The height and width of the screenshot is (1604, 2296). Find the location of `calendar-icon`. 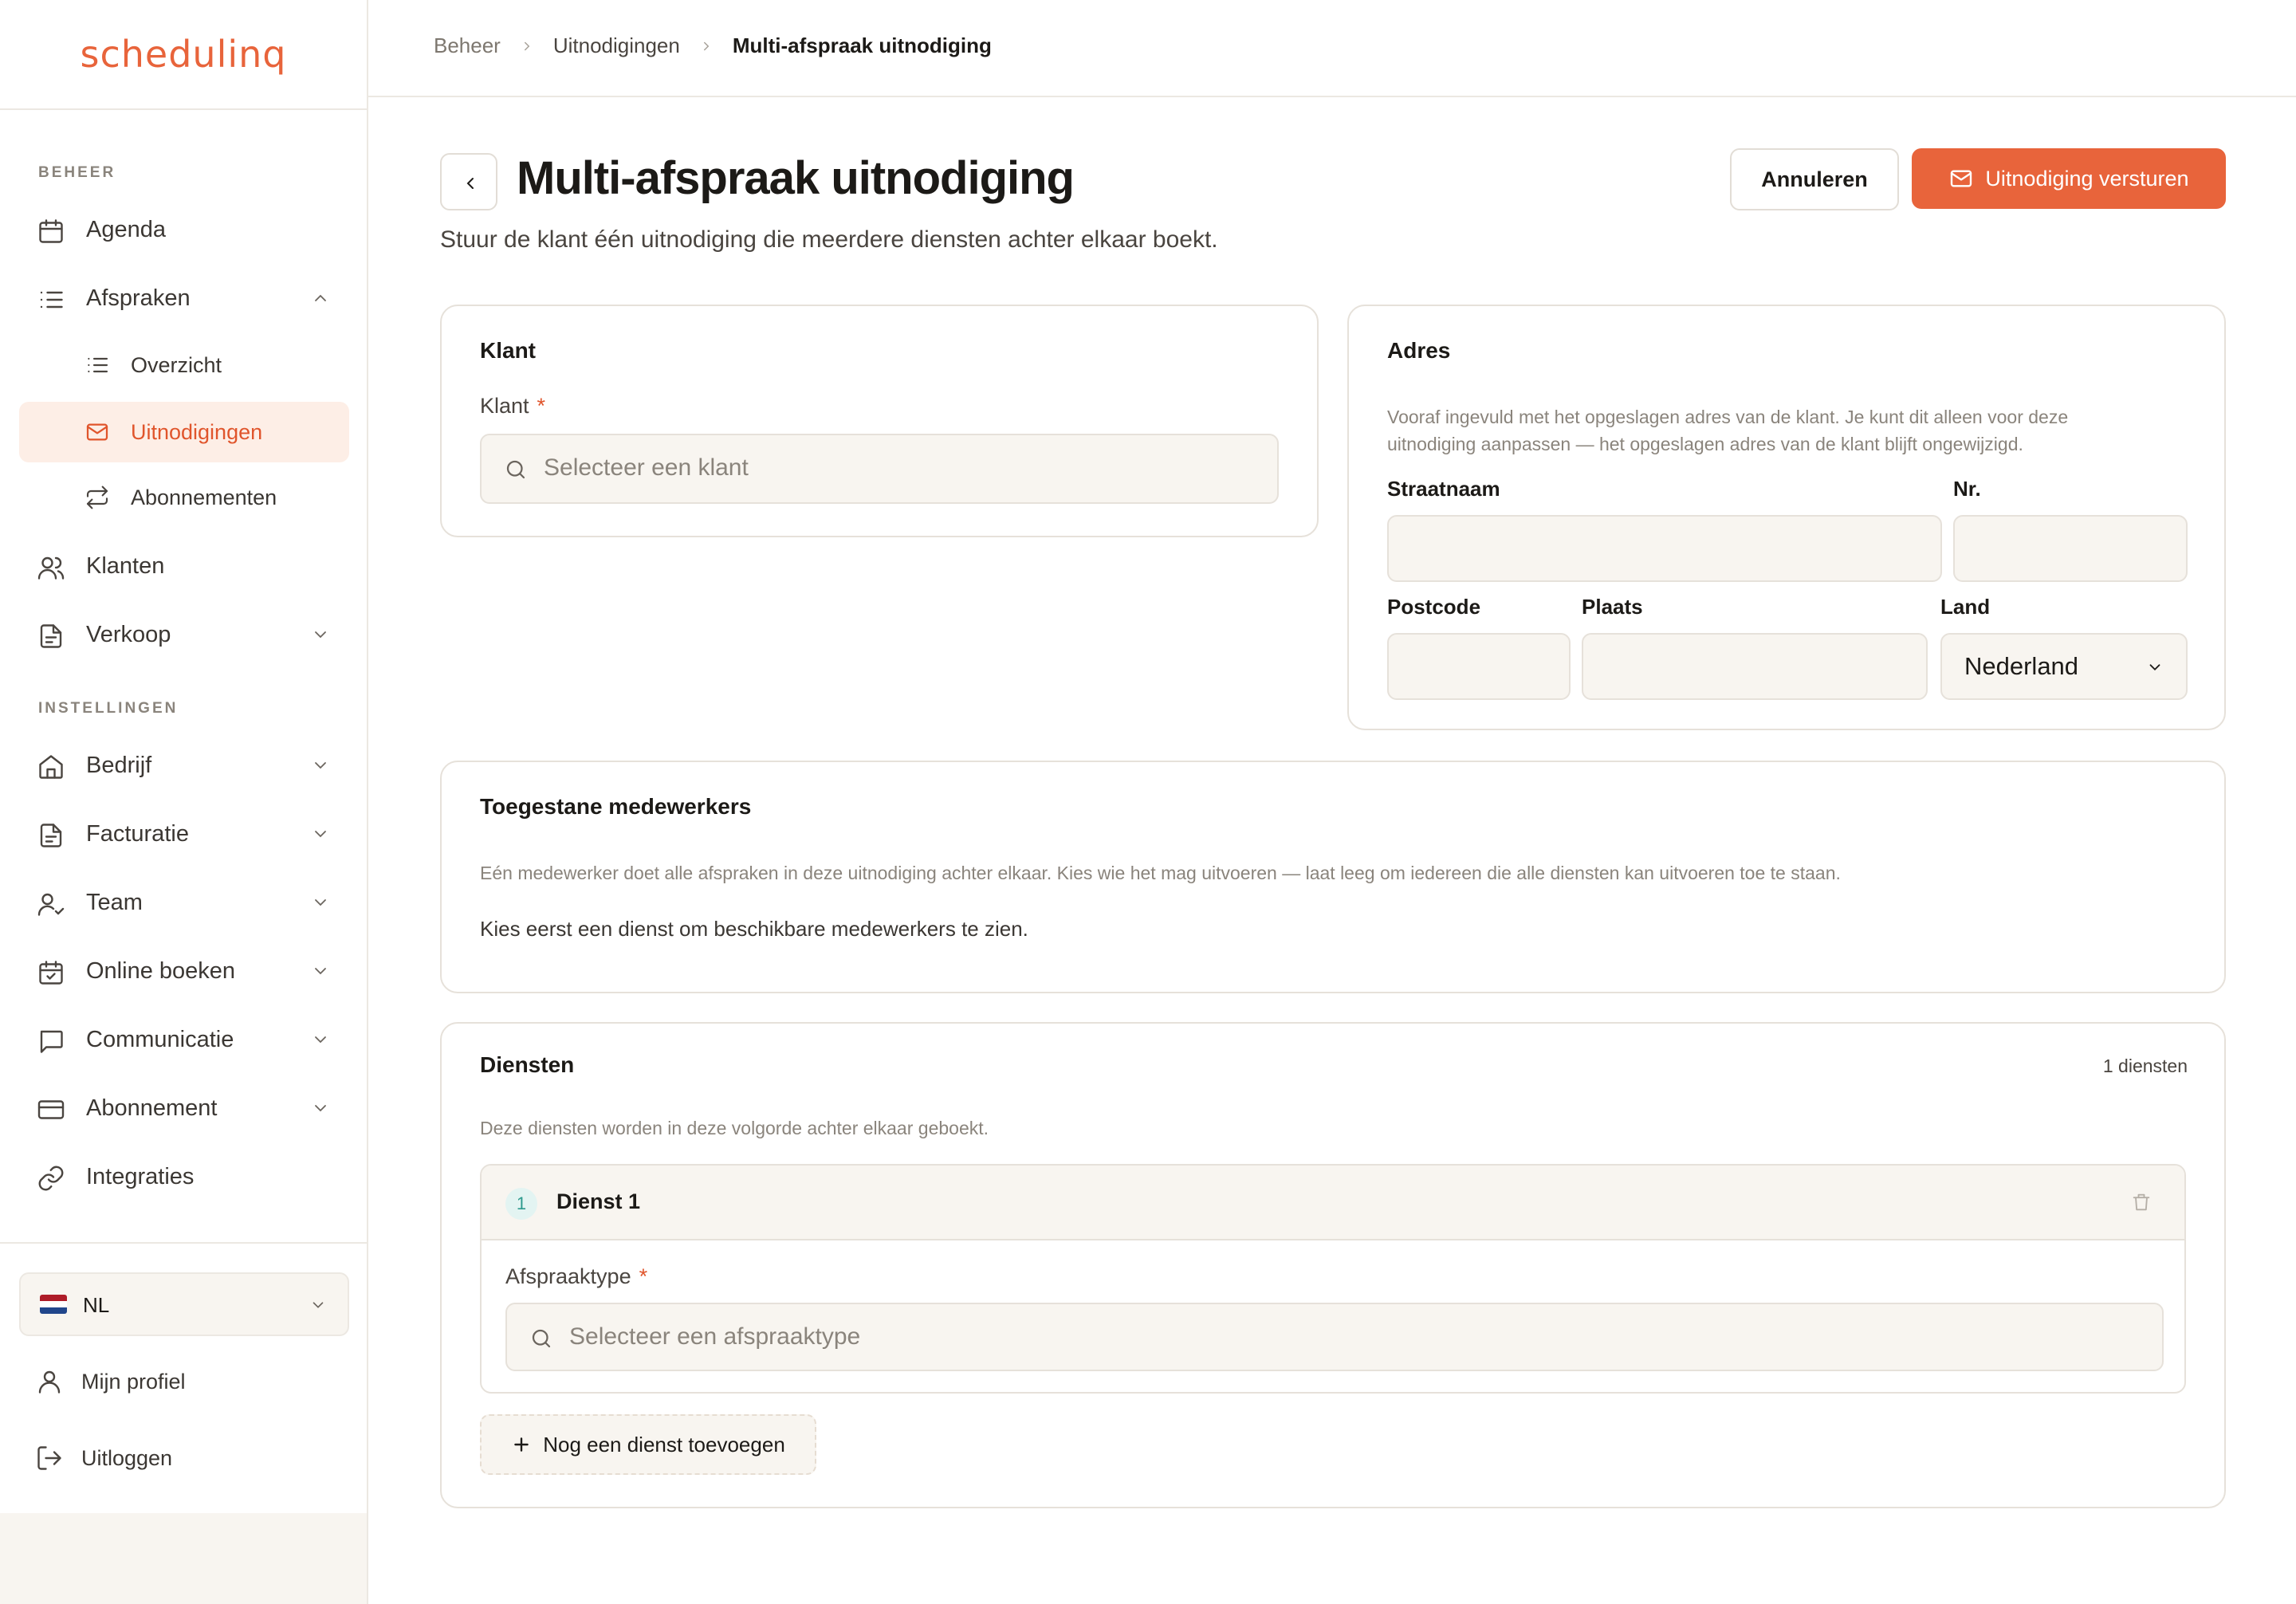

calendar-icon is located at coordinates (51, 231).